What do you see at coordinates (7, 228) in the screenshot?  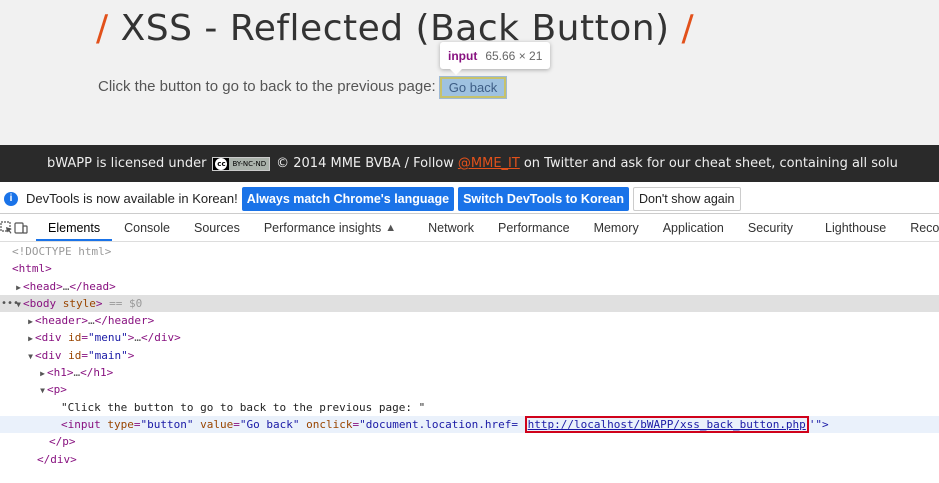 I see `inspect-element-icon` at bounding box center [7, 228].